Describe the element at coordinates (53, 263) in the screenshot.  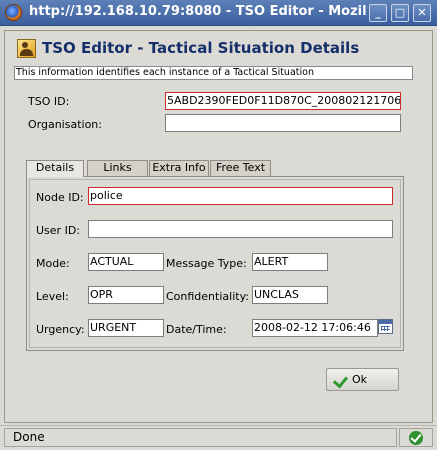
I see `mode-label: Mode:` at that location.